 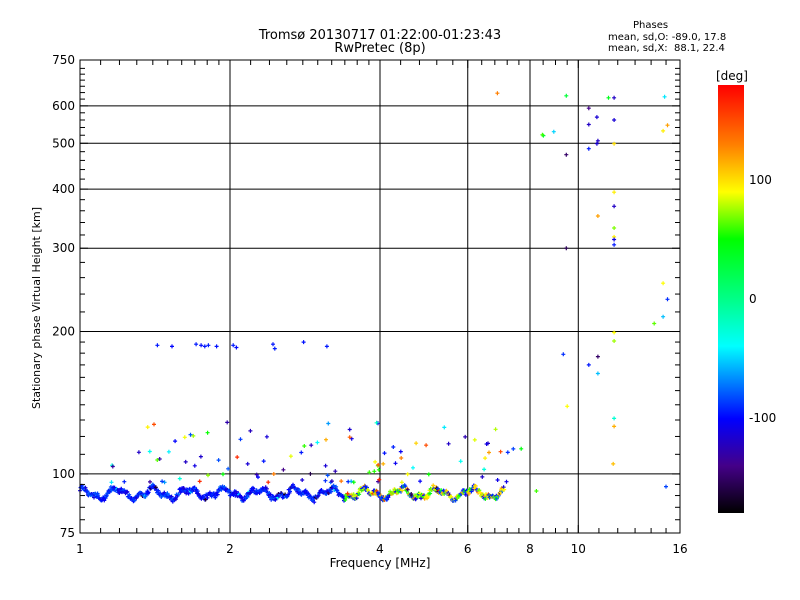 What do you see at coordinates (762, 418) in the screenshot?
I see `colorbar-tick-label: -100` at bounding box center [762, 418].